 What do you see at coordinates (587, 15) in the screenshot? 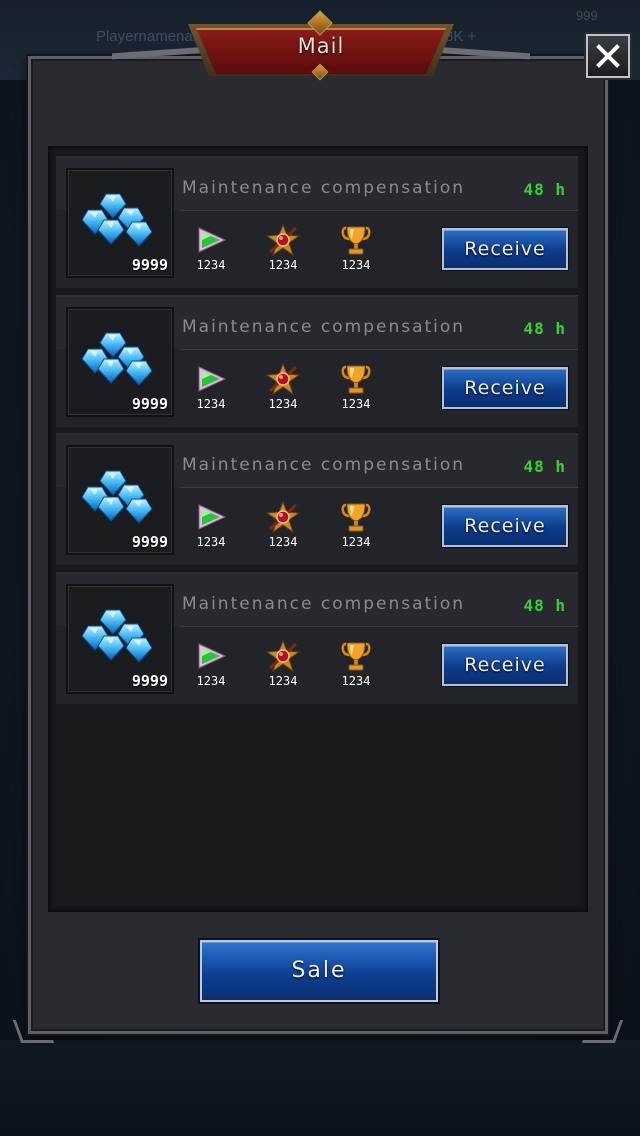
I see `background-corner-value: 999` at bounding box center [587, 15].